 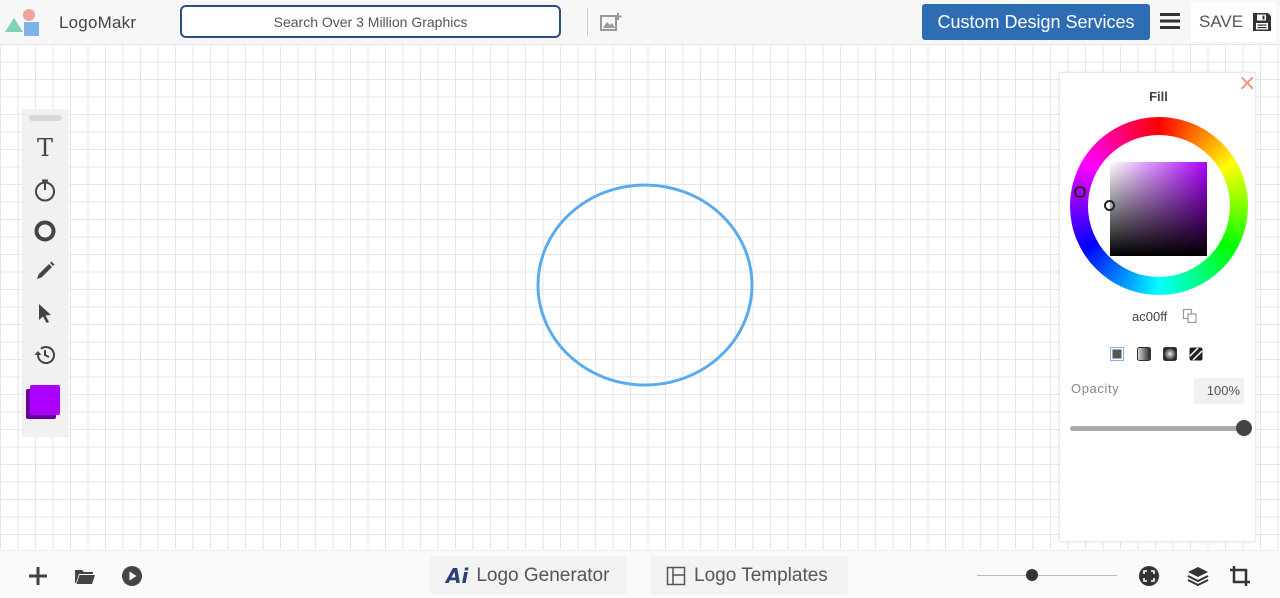 I want to click on tool-palette: T, so click(x=45, y=273).